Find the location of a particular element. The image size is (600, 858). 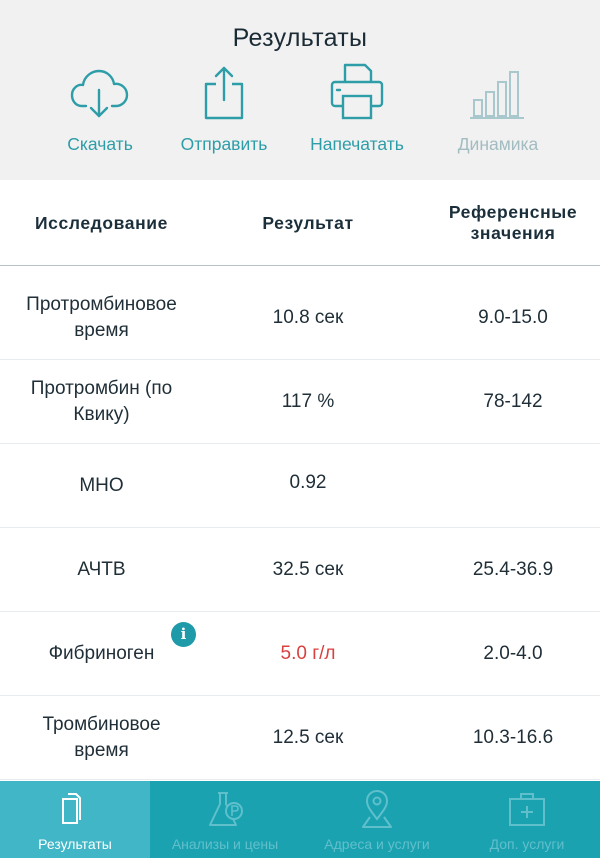

download-button: Скачать is located at coordinates (100, 110).